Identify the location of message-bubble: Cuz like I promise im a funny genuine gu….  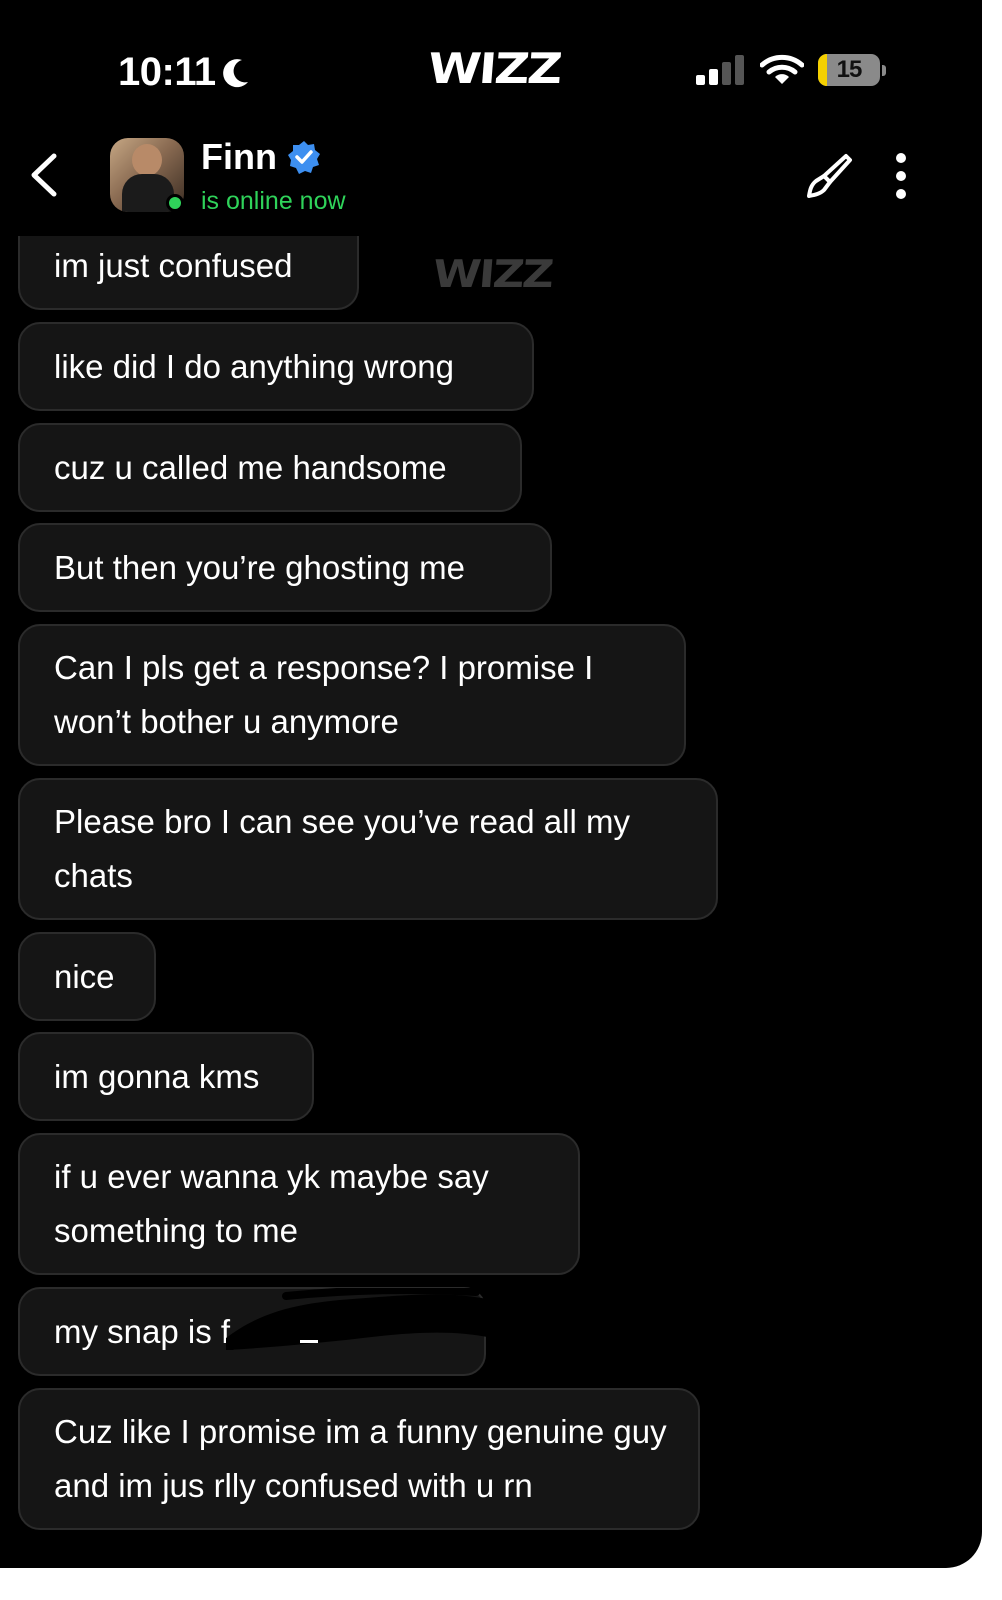
(359, 1459).